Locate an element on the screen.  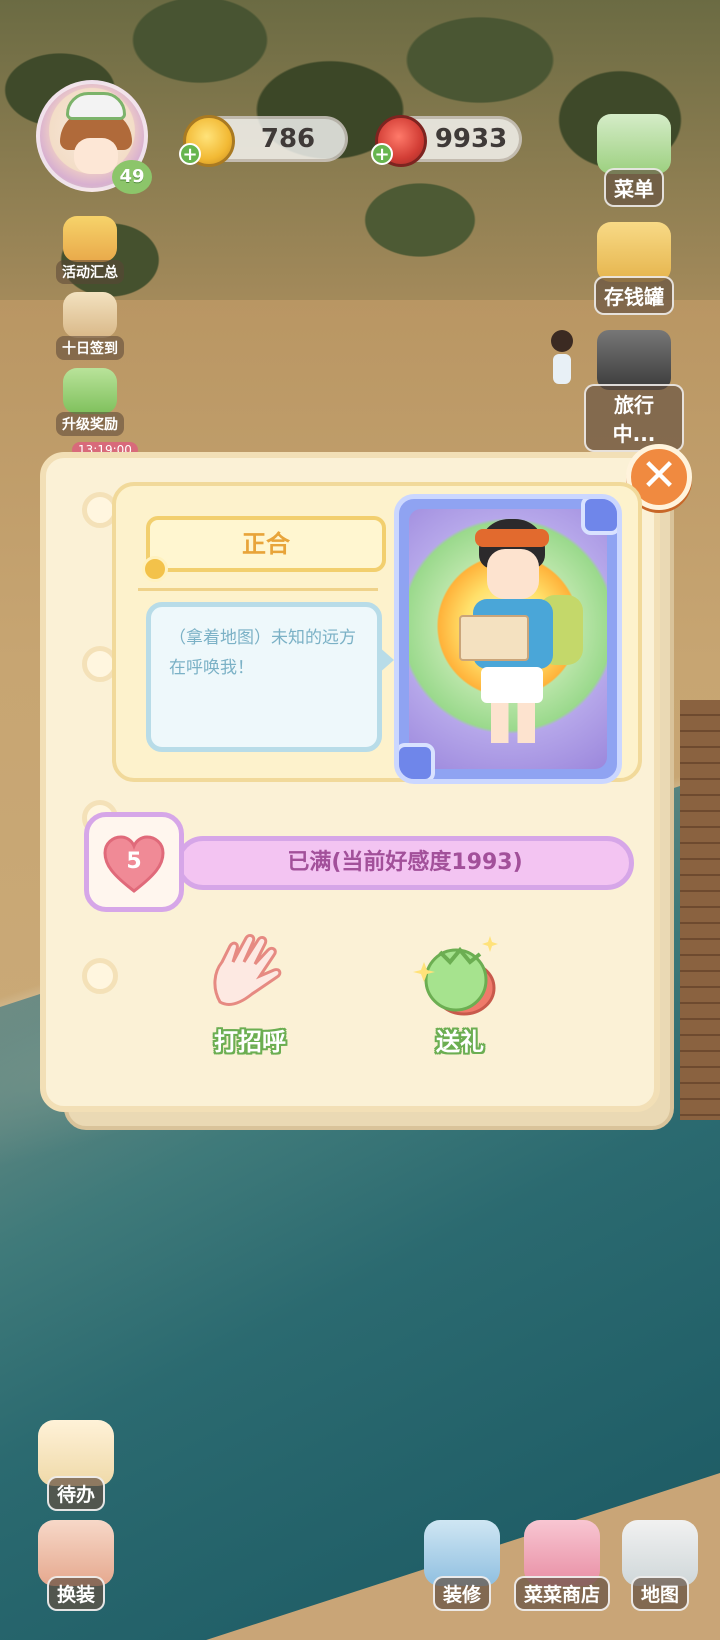
beach-visitor is located at coordinates (562, 358).